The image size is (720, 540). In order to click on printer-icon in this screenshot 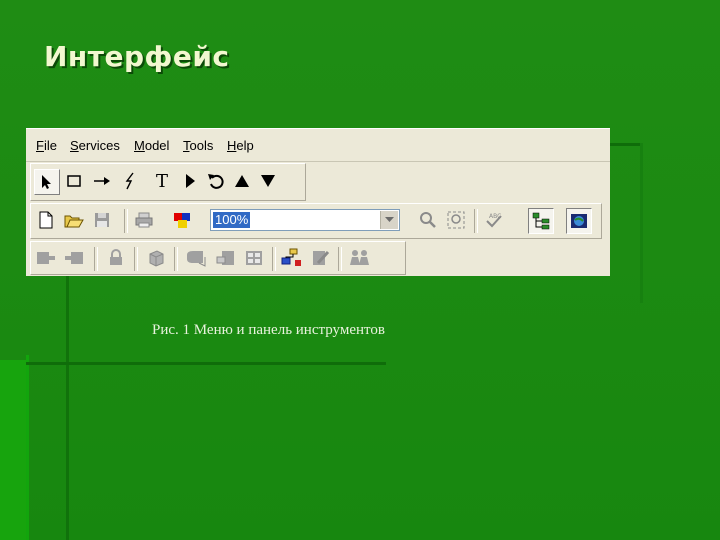, I will do `click(144, 220)`.